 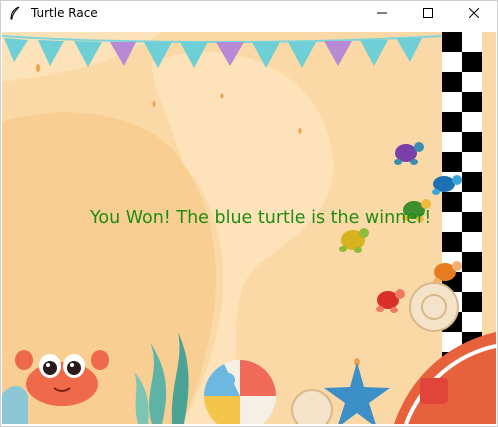 I want to click on minimize-icon, so click(x=382, y=13).